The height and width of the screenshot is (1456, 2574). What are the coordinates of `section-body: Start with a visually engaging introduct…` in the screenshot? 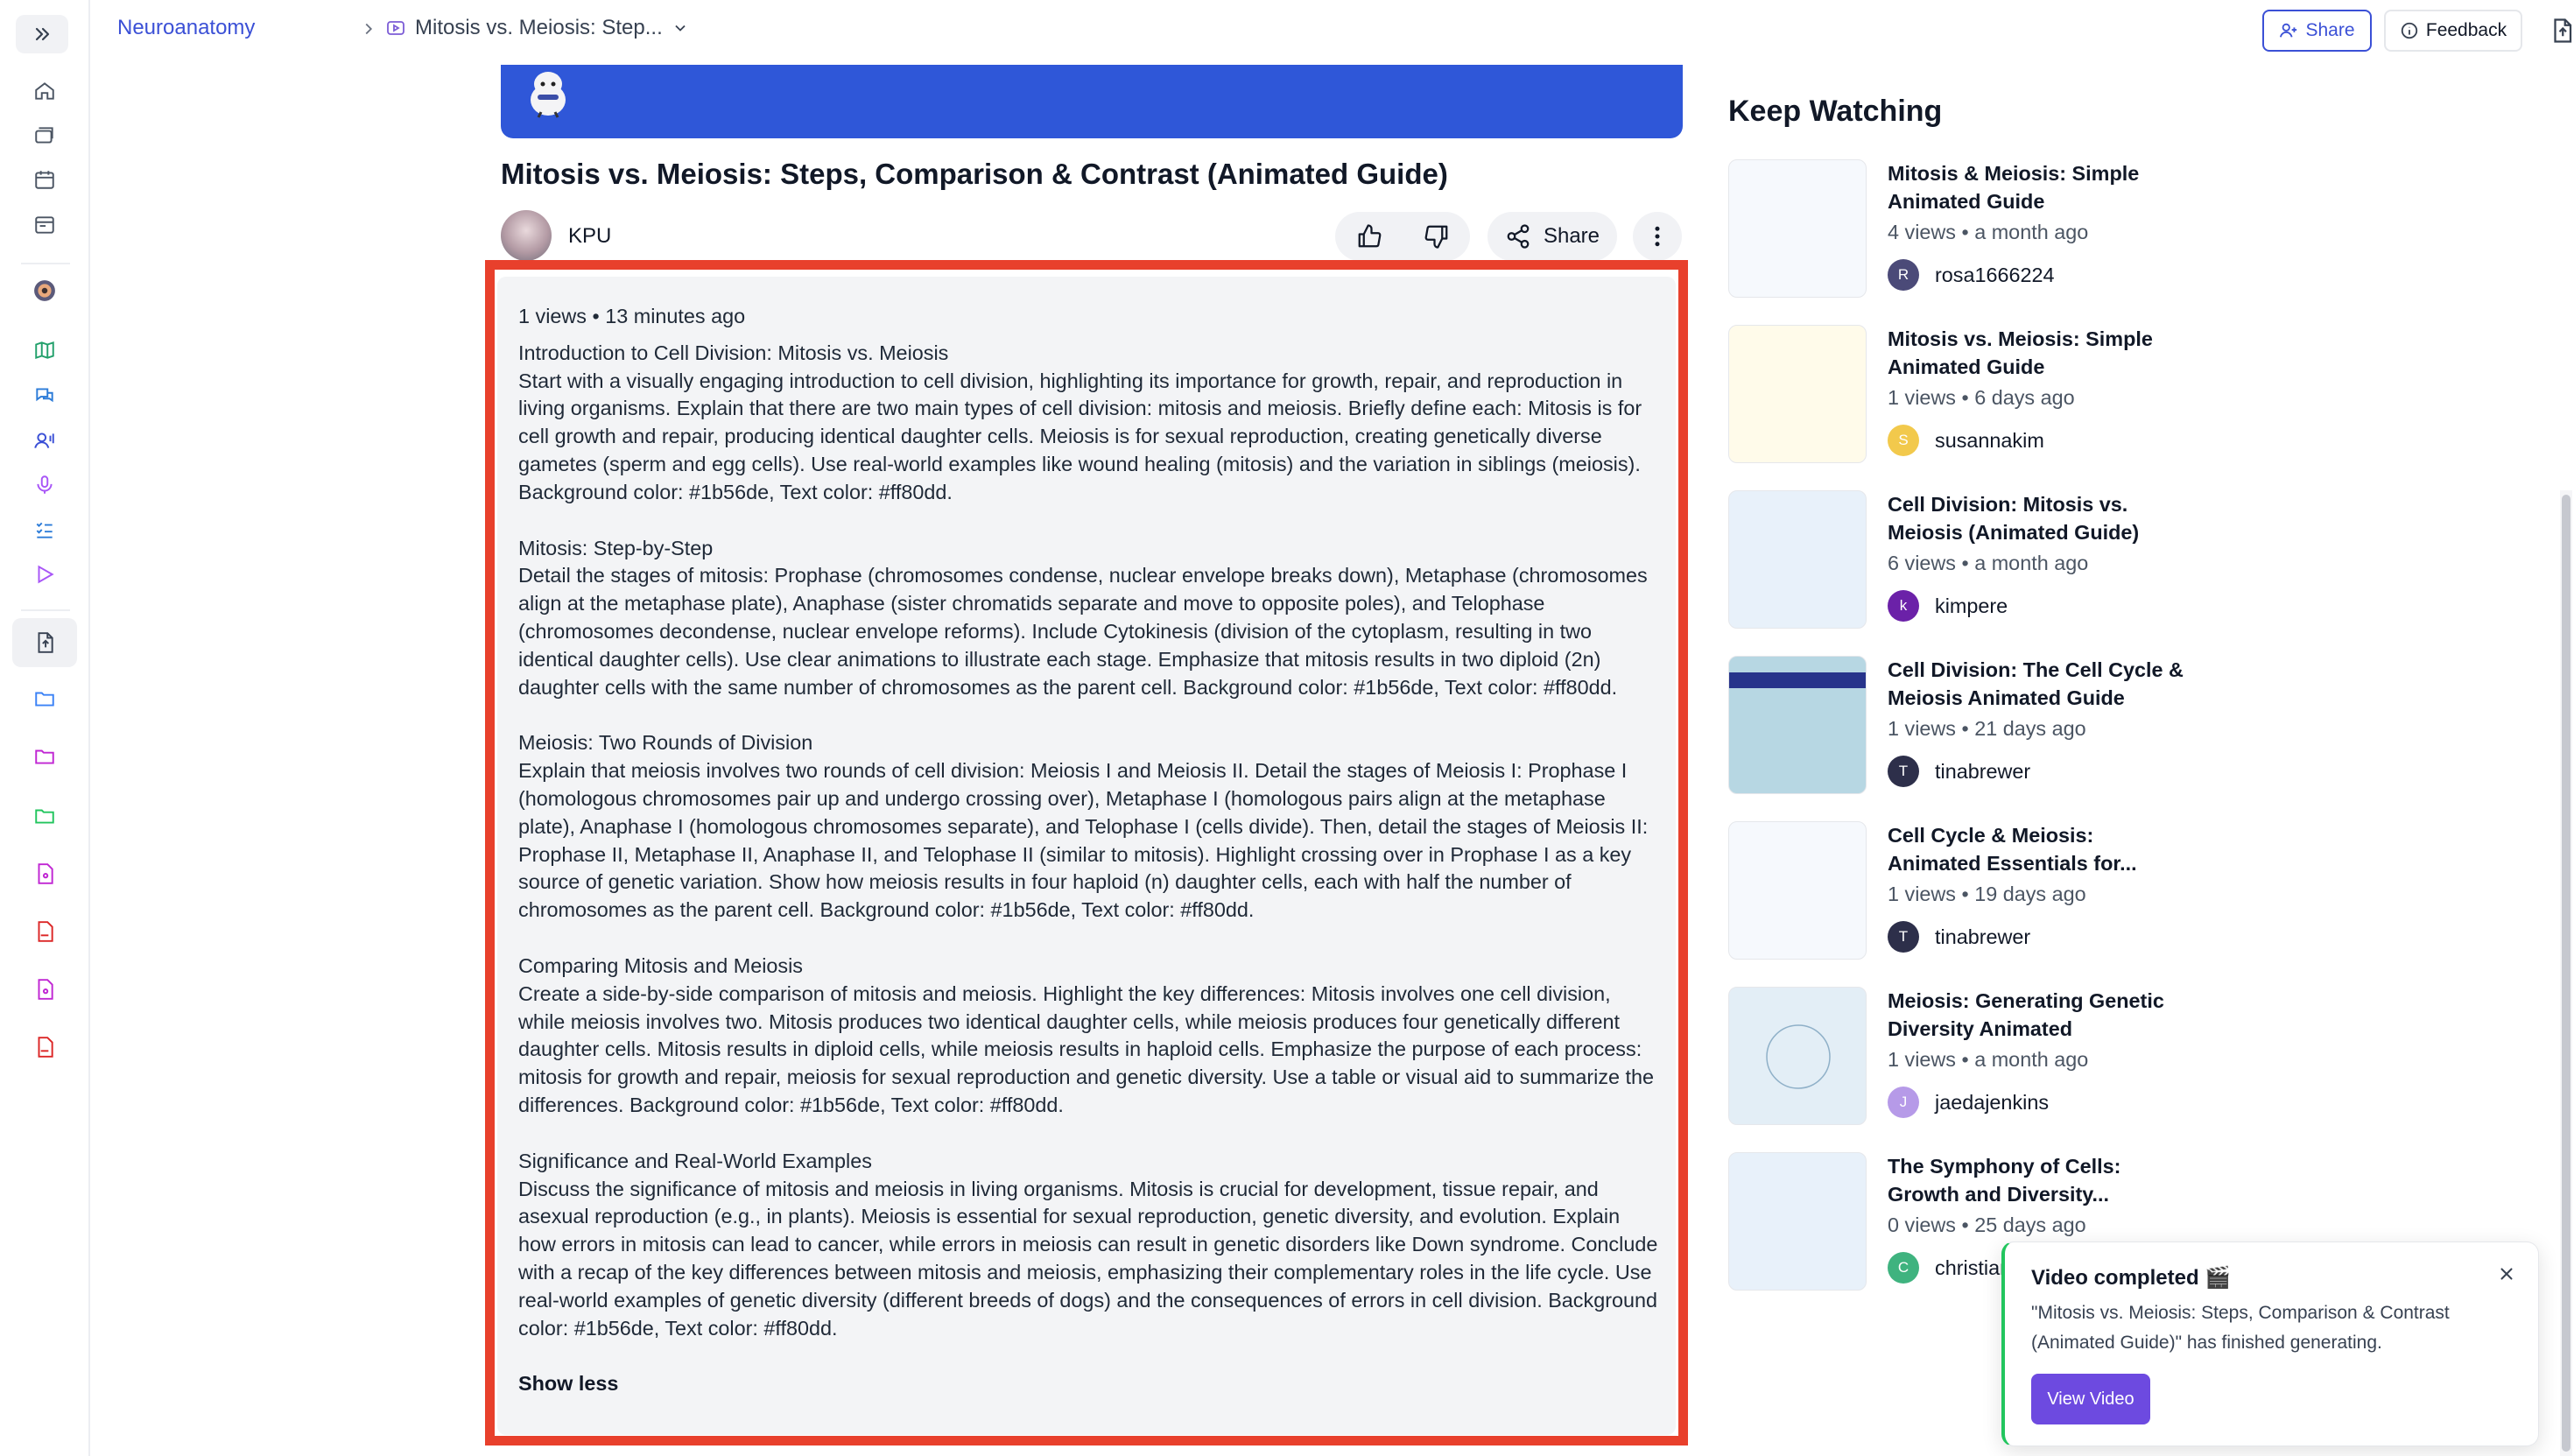 It's located at (1080, 436).